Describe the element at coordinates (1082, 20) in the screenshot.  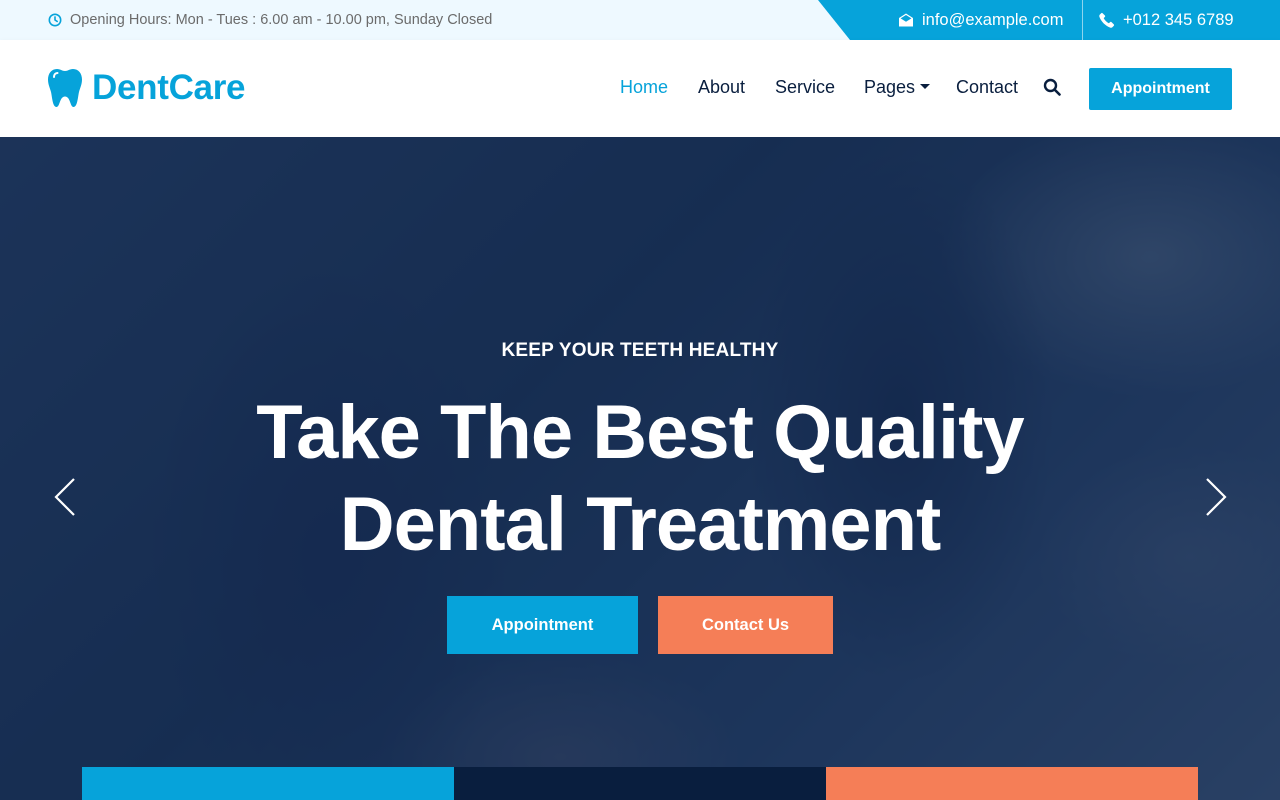
I see `topbar-divider` at that location.